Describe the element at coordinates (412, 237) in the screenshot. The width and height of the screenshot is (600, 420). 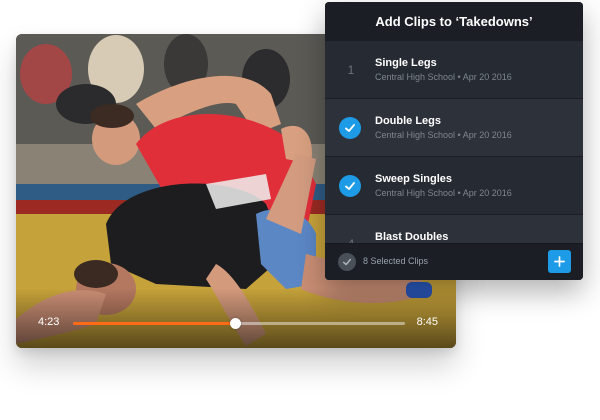
I see `clip-title: Blast Doubles` at that location.